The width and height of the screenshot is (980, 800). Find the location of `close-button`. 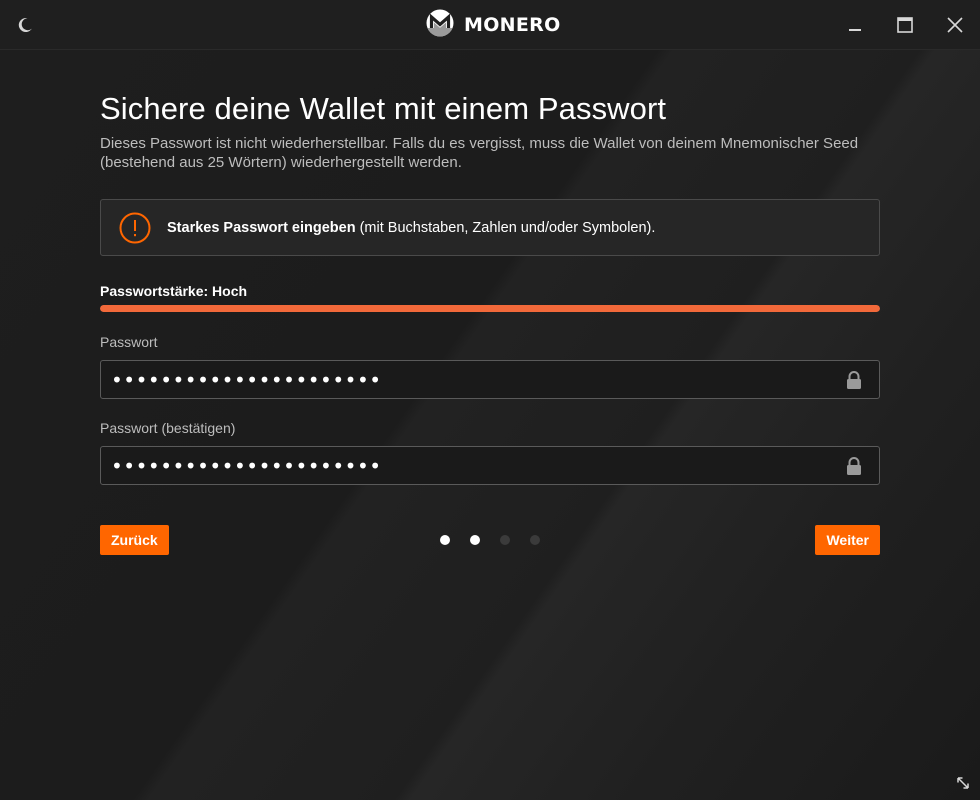

close-button is located at coordinates (955, 25).